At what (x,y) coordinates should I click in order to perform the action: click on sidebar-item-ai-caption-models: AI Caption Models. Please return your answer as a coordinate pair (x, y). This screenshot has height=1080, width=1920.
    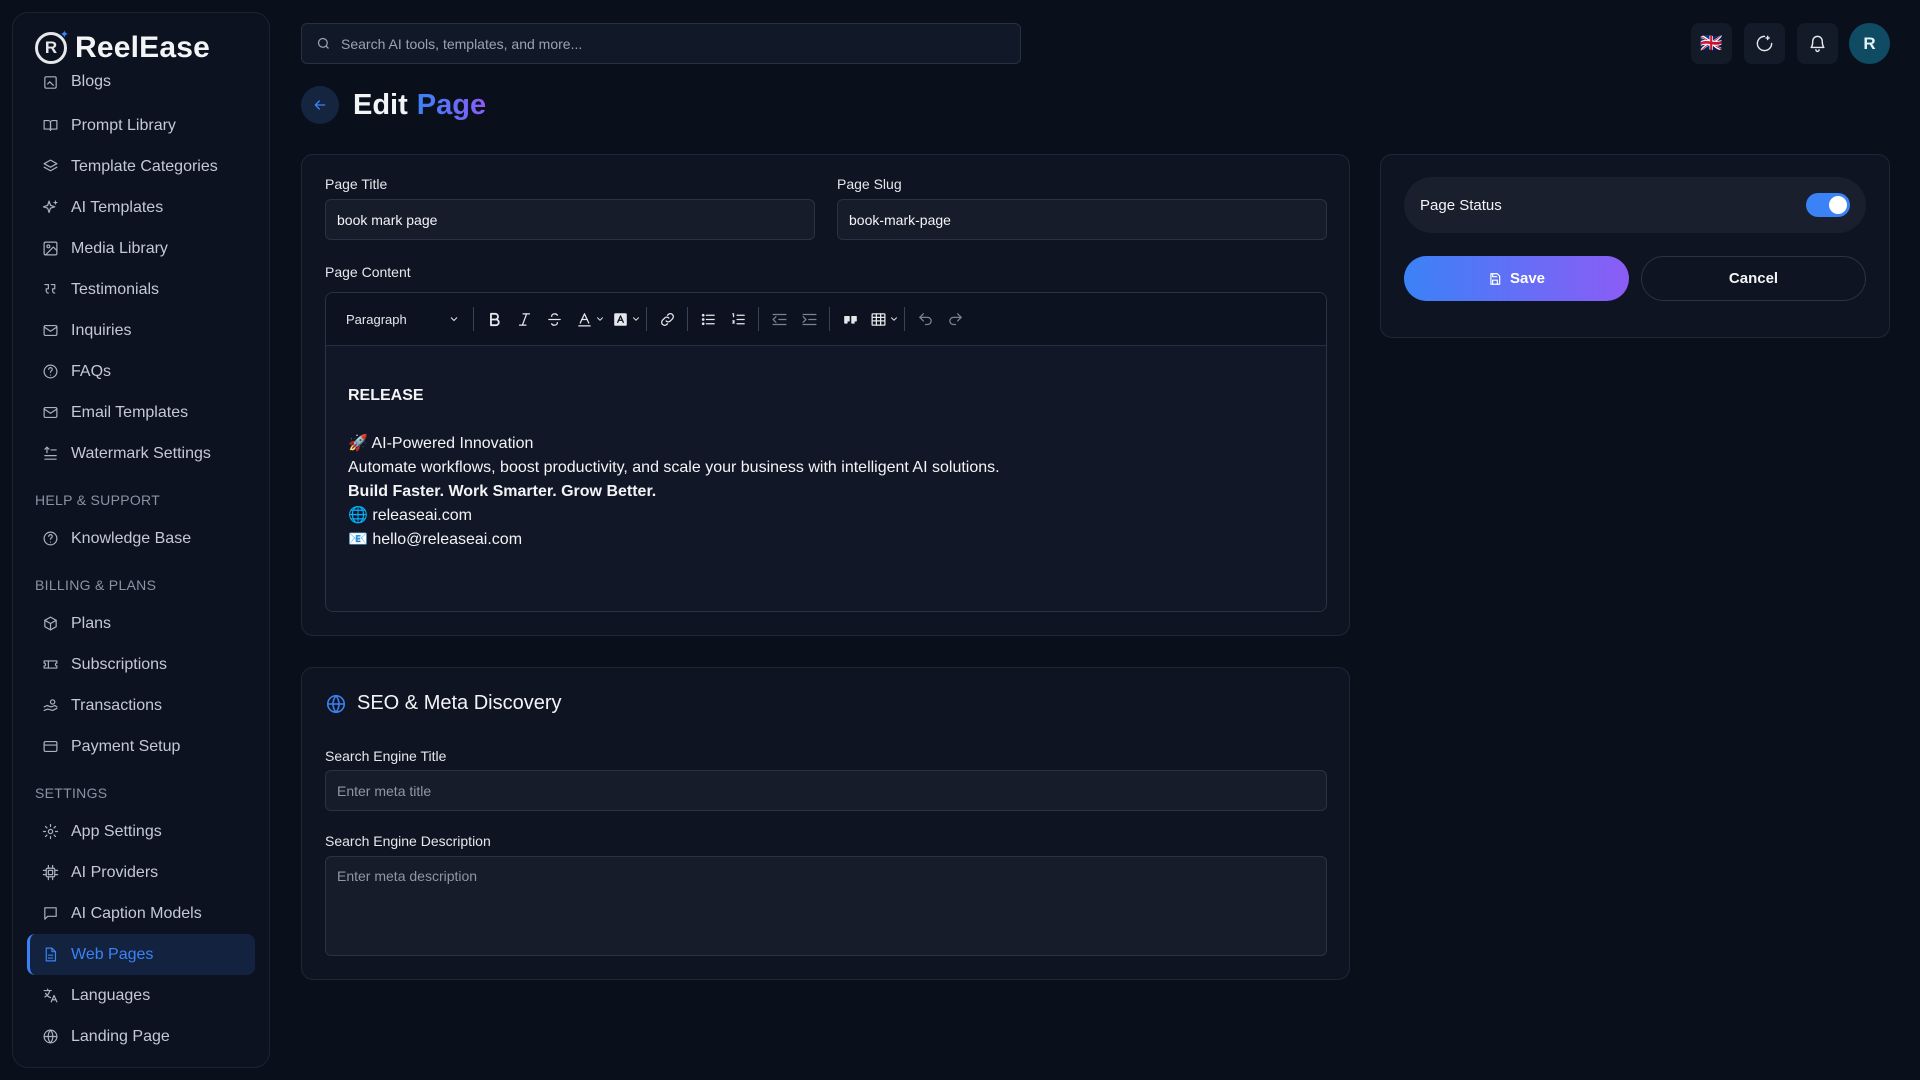
    Looking at the image, I should click on (141, 913).